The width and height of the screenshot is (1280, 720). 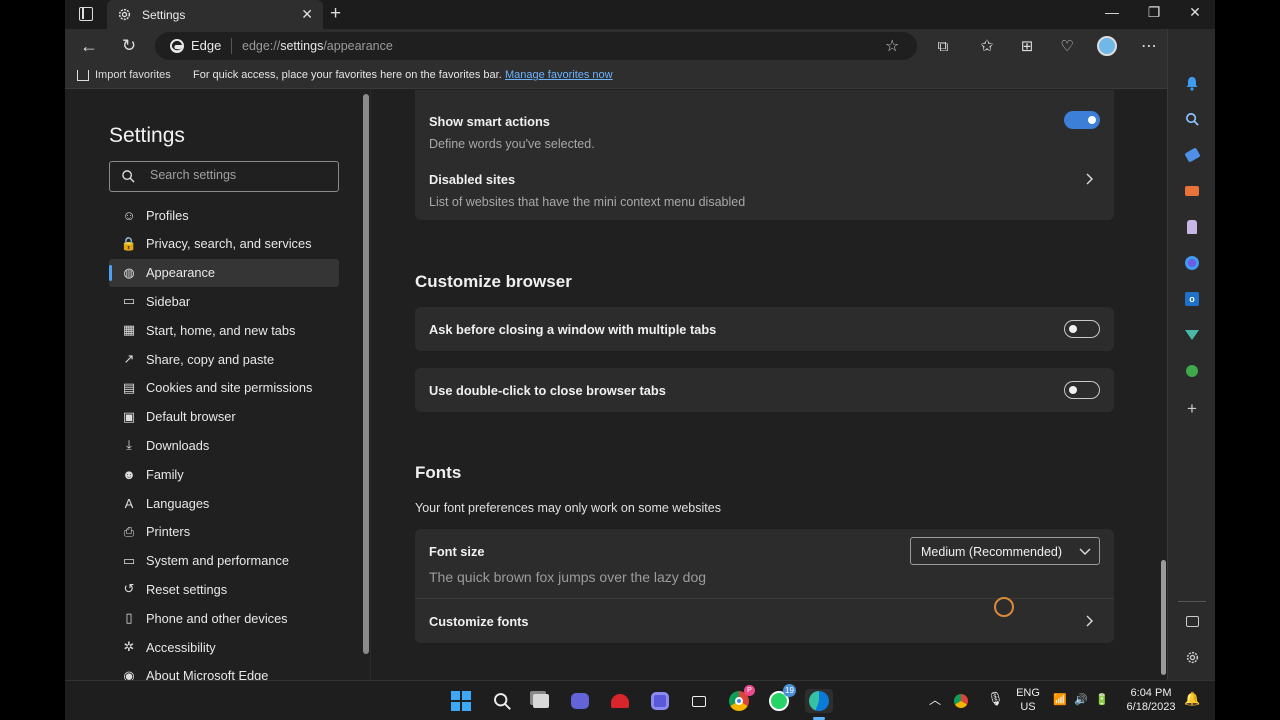 What do you see at coordinates (1082, 120) in the screenshot?
I see `smart-actions-toggle` at bounding box center [1082, 120].